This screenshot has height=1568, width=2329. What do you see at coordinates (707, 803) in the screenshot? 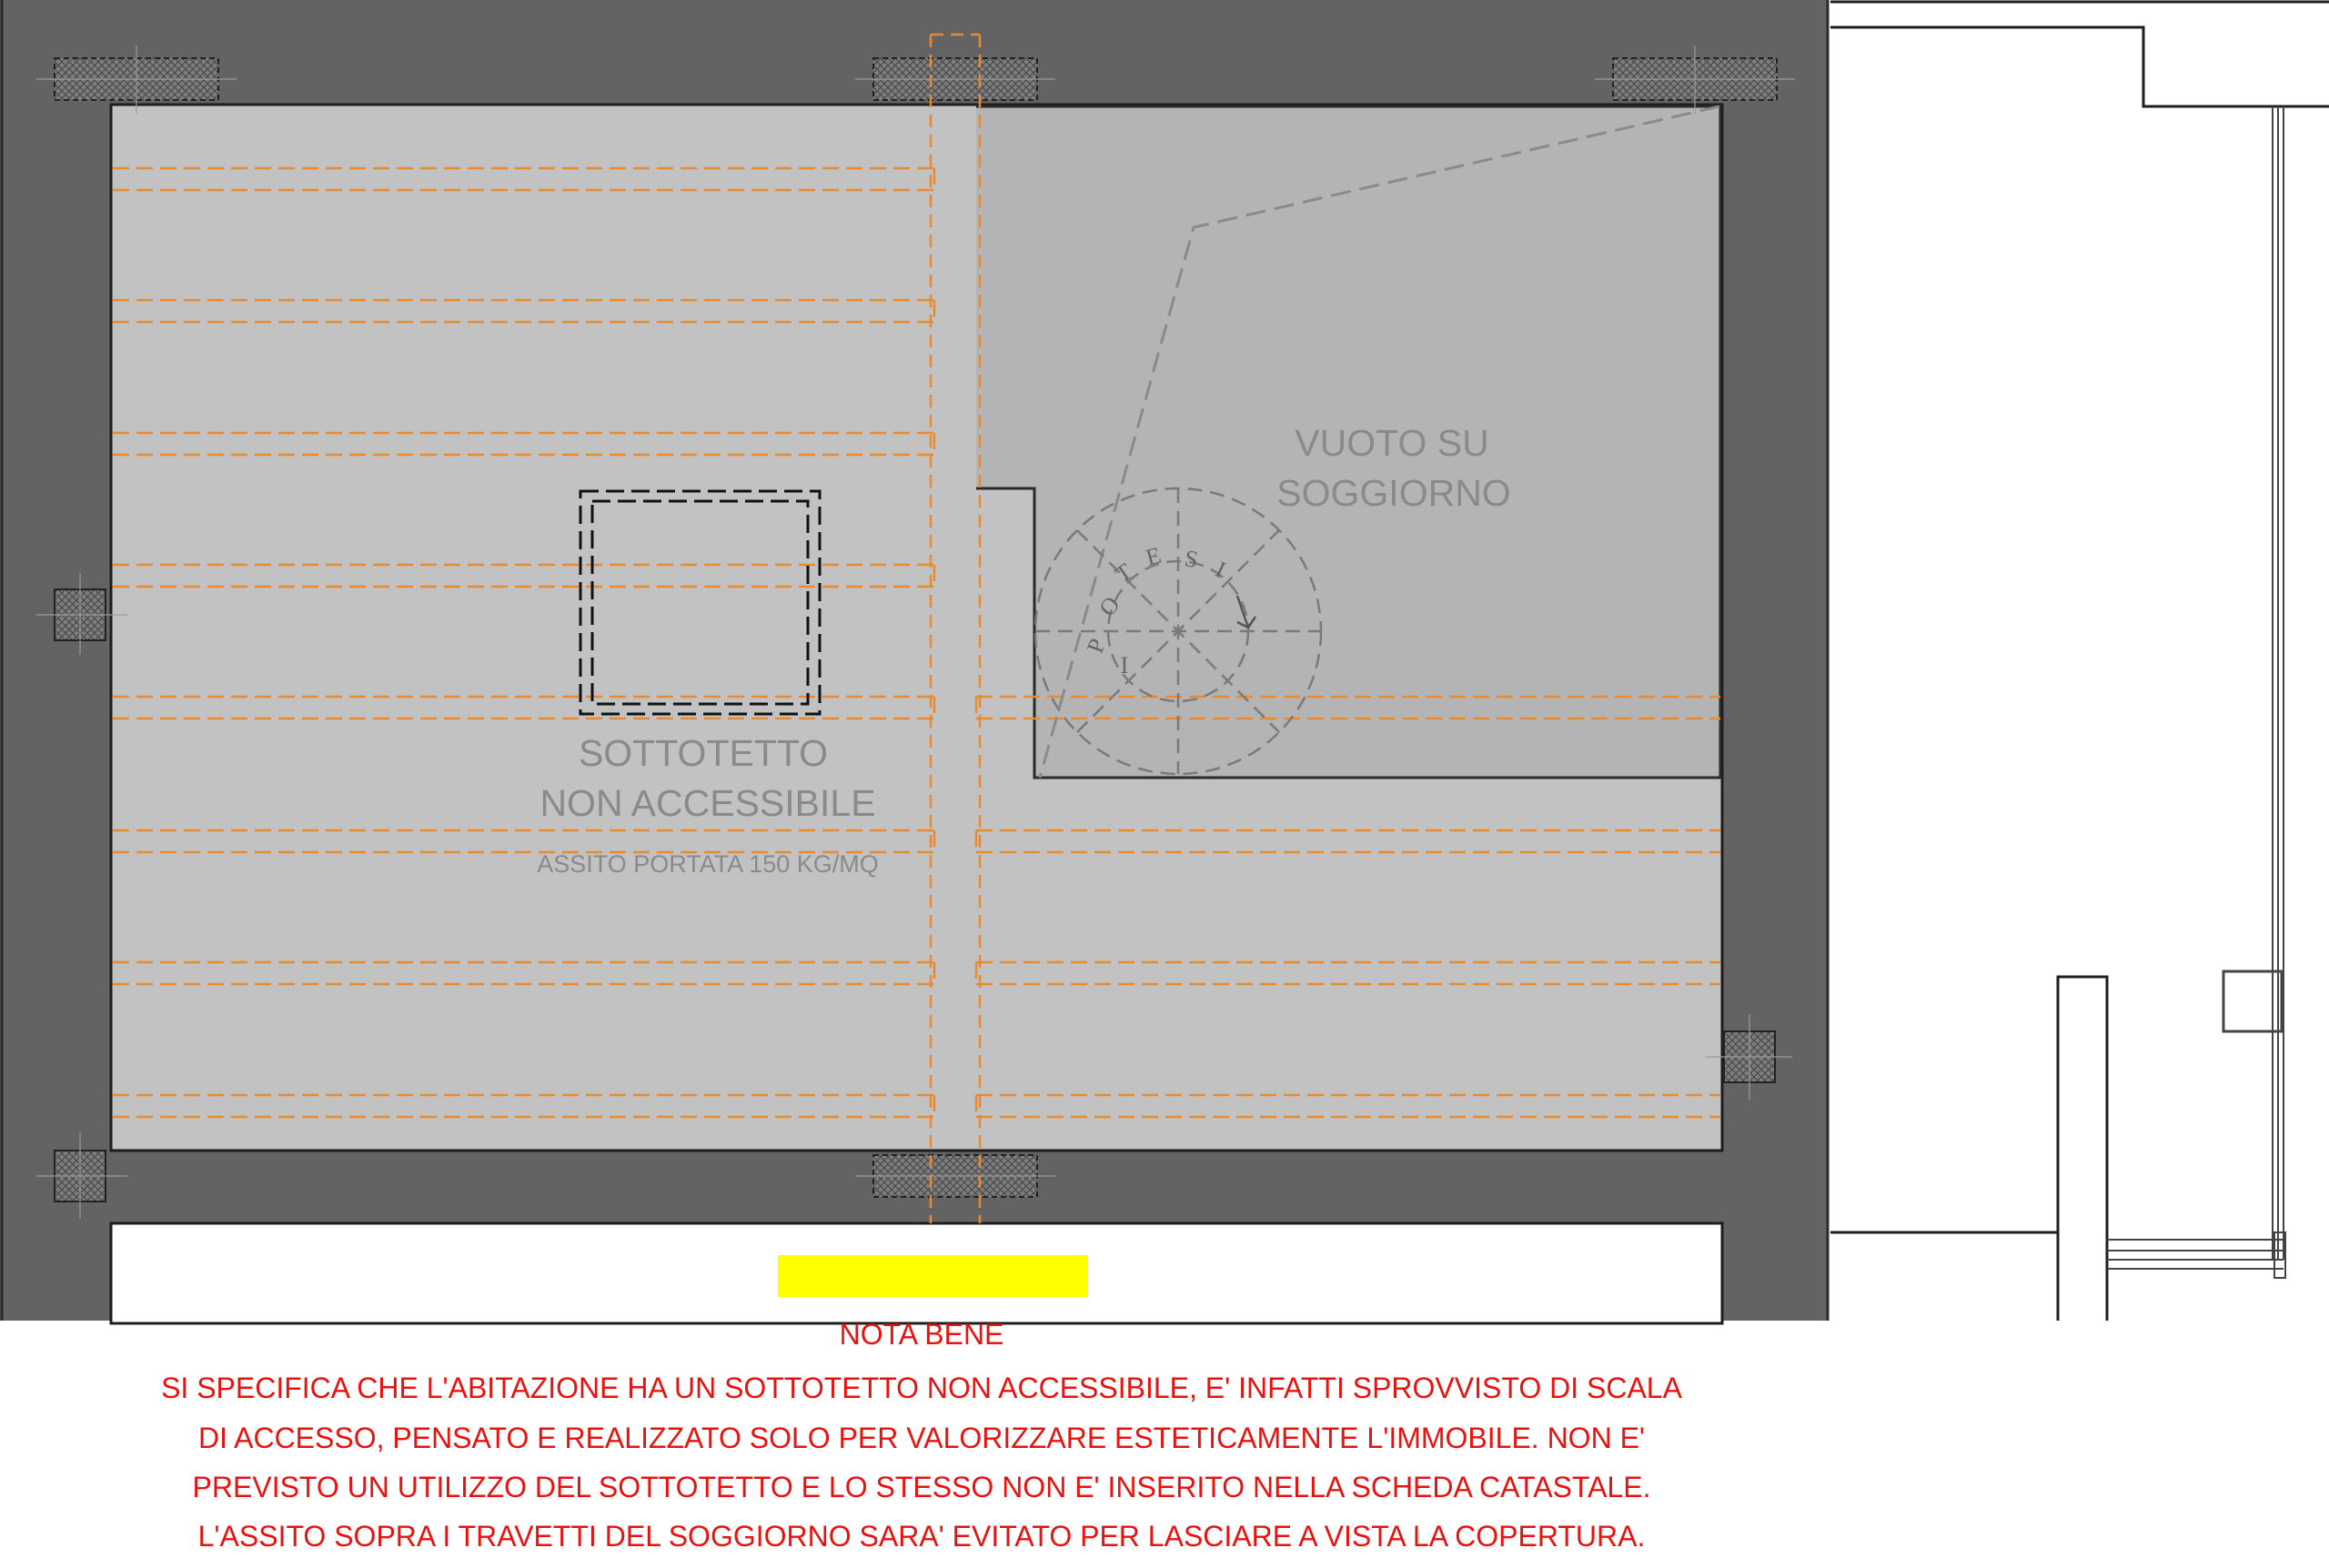
I see `attic-label-line2: NON ACCESSIBILE` at bounding box center [707, 803].